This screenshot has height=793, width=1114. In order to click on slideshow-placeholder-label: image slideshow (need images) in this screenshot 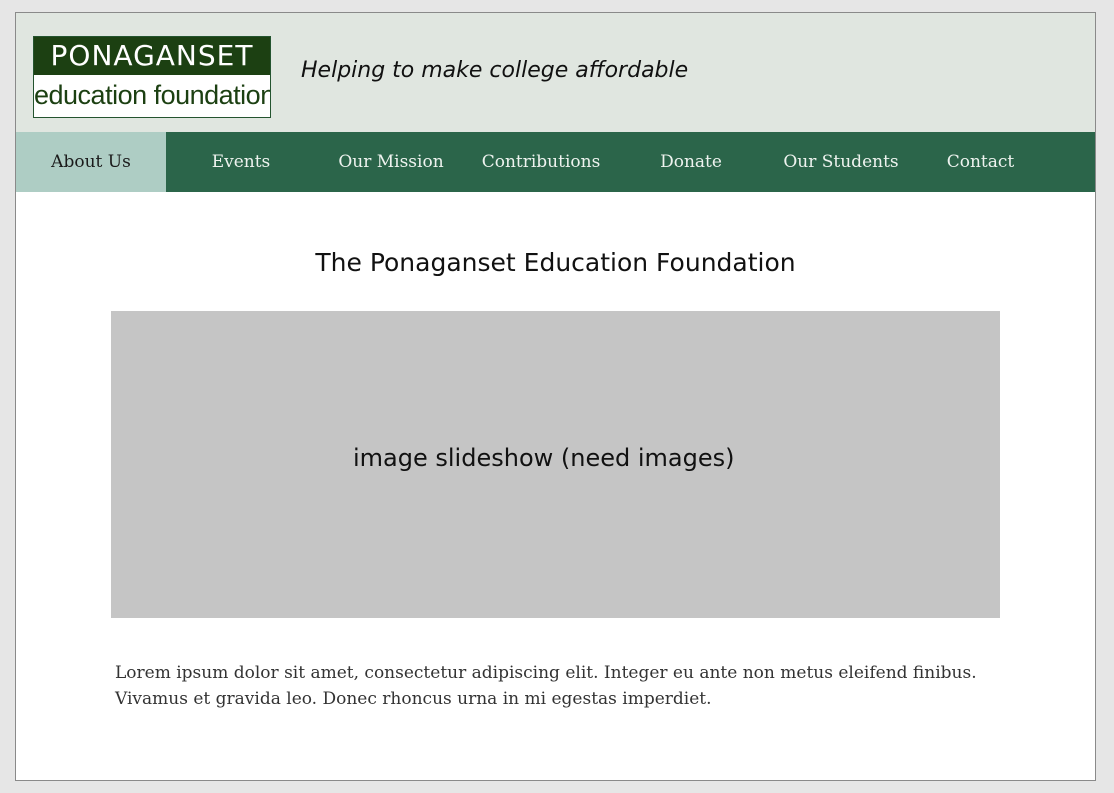, I will do `click(544, 458)`.